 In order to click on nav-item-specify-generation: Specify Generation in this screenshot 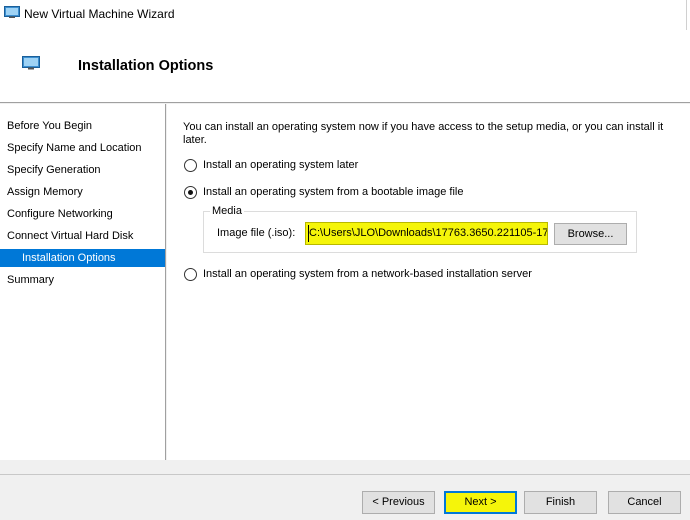, I will do `click(82, 170)`.